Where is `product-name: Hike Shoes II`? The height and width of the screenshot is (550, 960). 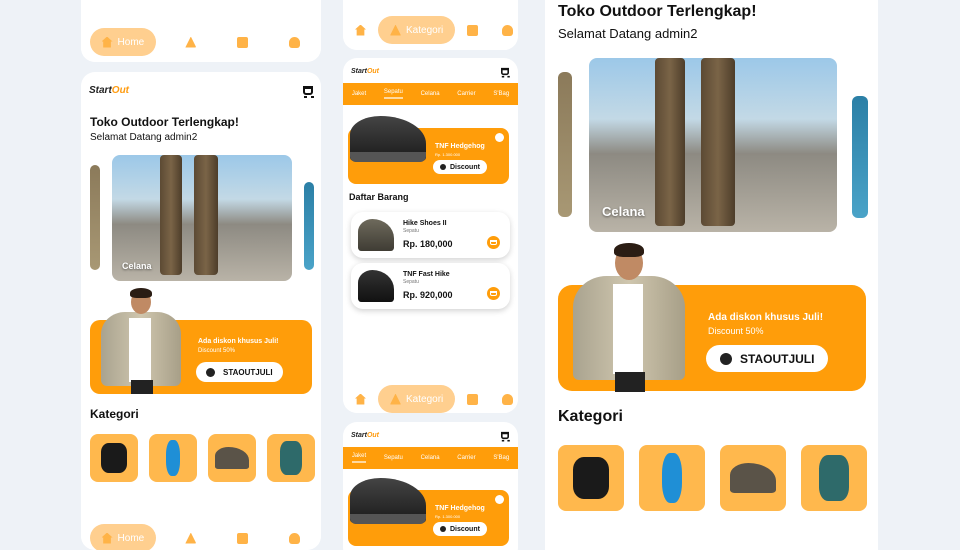
product-name: Hike Shoes II is located at coordinates (425, 223).